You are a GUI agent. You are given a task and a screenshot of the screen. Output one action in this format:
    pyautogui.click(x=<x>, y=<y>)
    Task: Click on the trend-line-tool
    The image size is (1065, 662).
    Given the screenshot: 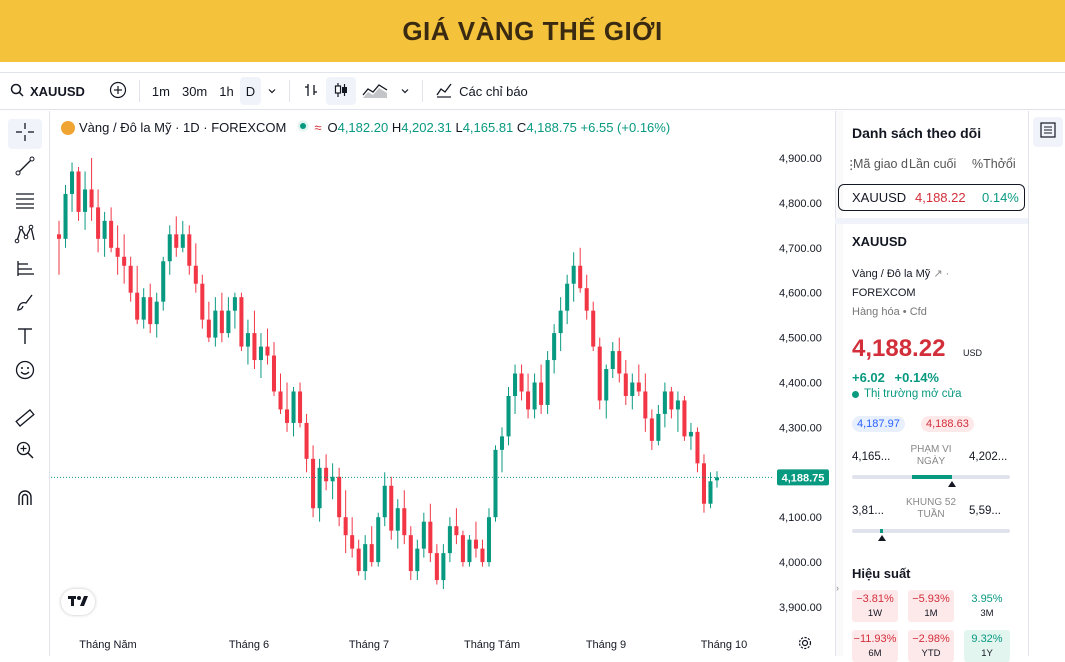 What is the action you would take?
    pyautogui.click(x=25, y=168)
    